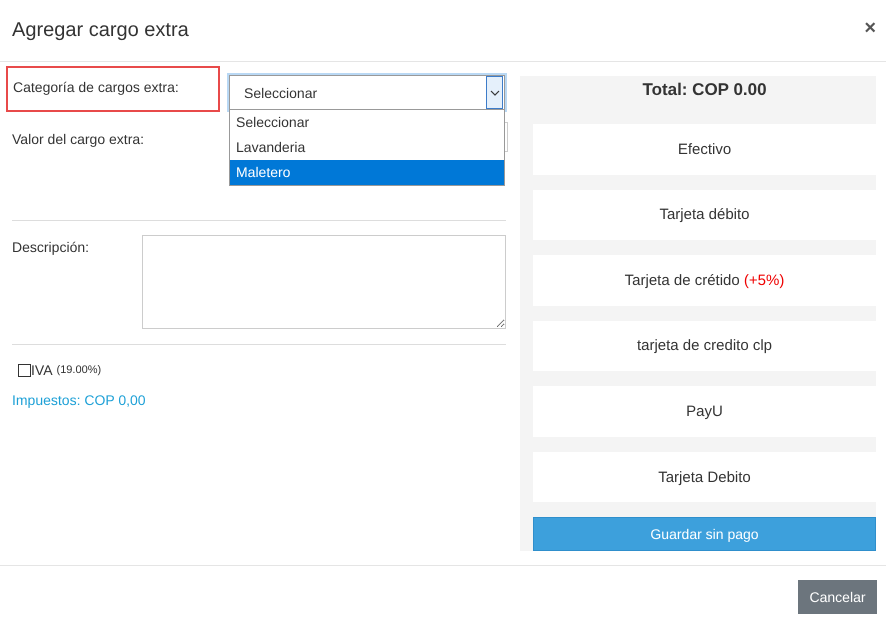 Image resolution: width=886 pixels, height=626 pixels. What do you see at coordinates (79, 139) in the screenshot?
I see `value-label: Valor del cargo extra:` at bounding box center [79, 139].